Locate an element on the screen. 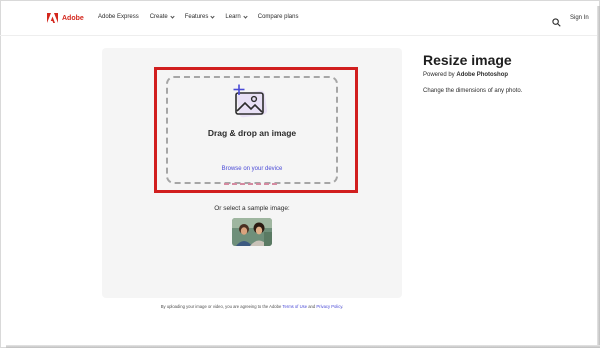 The width and height of the screenshot is (600, 348). page-description: Change the dimensions of any photo. is located at coordinates (473, 91).